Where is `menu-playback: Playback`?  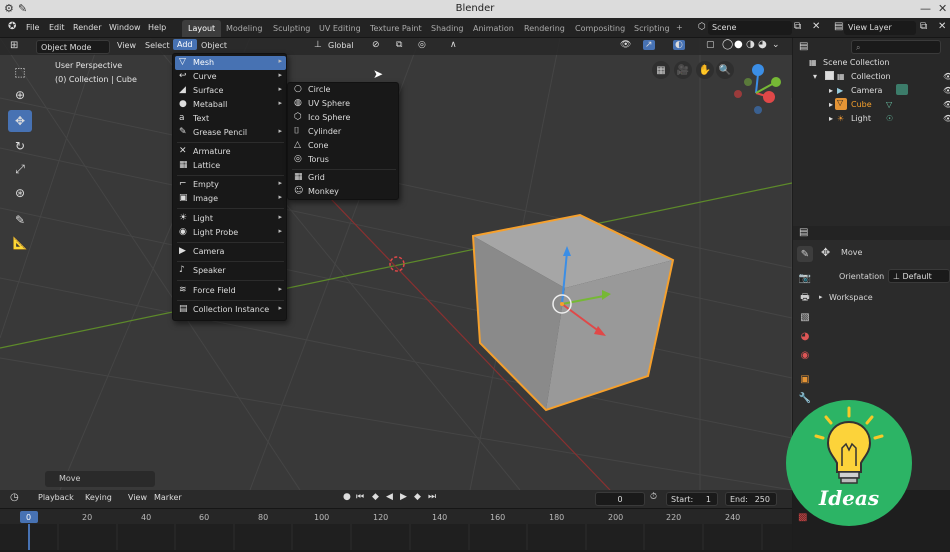 menu-playback: Playback is located at coordinates (56, 497).